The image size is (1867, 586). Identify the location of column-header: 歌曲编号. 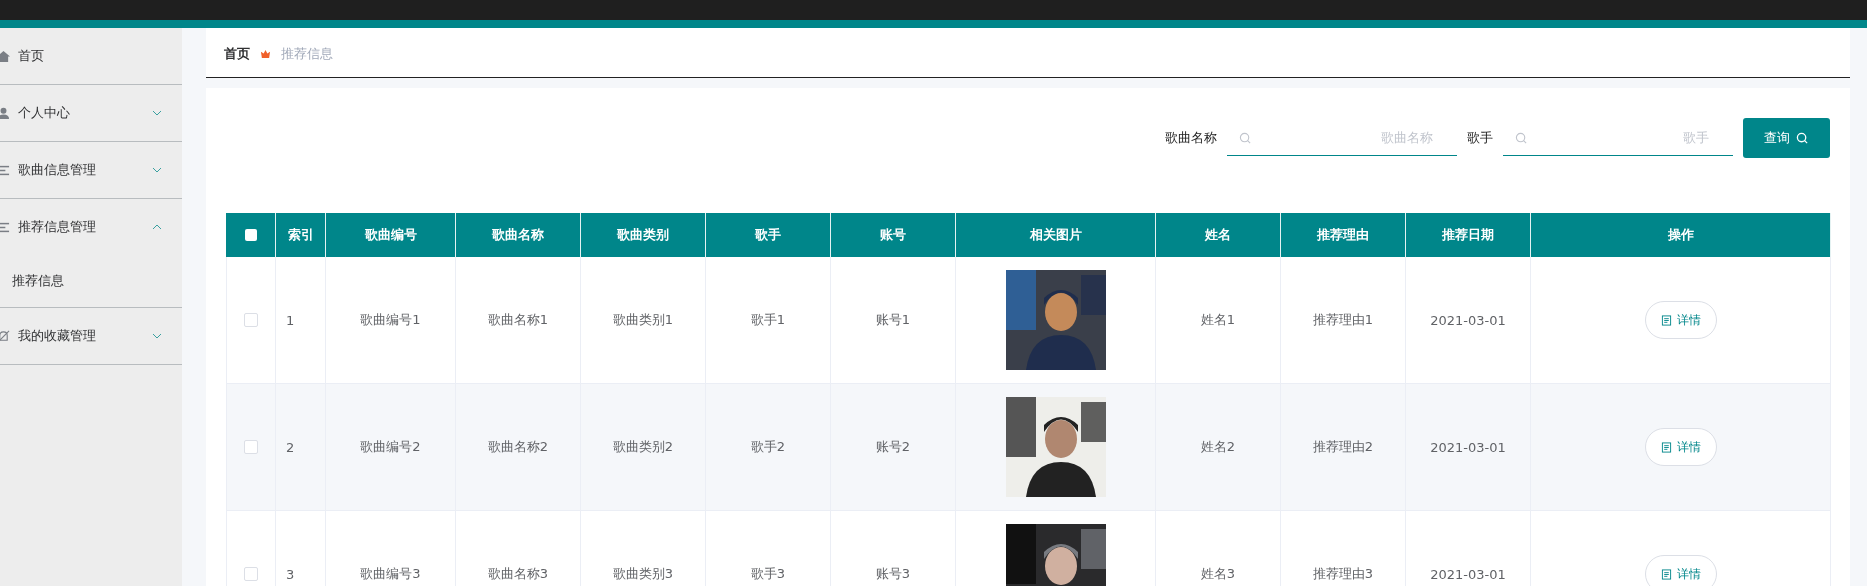
(390, 235).